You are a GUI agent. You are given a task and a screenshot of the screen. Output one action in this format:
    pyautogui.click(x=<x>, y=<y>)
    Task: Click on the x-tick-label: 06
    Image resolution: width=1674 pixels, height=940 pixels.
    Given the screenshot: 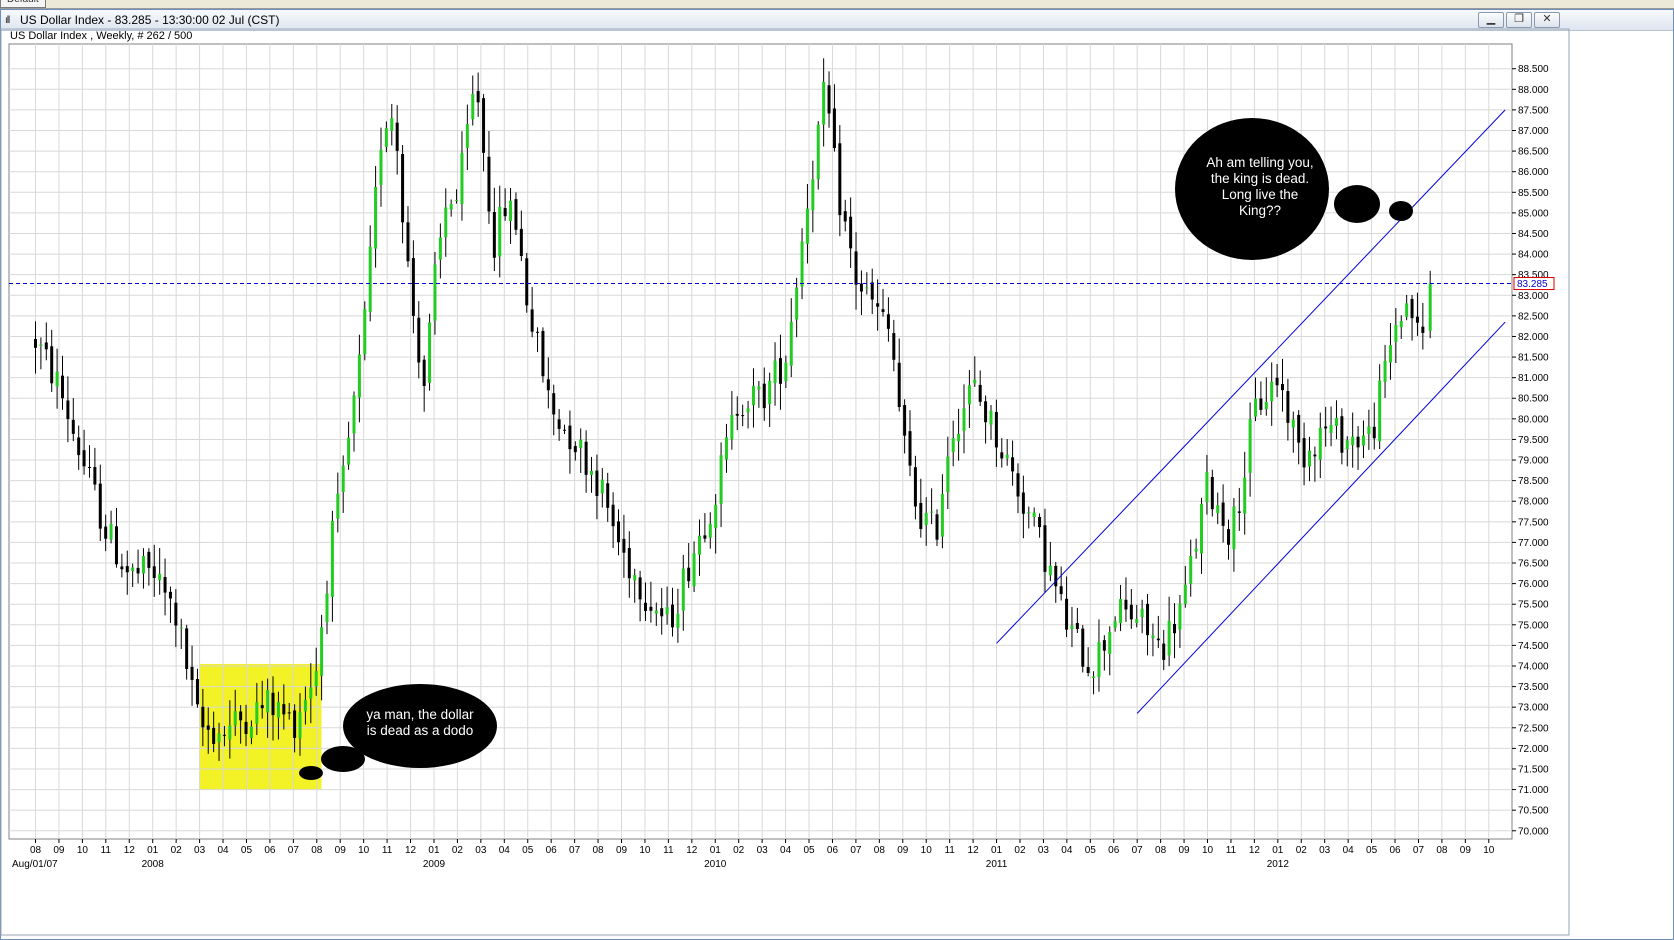 What is the action you would take?
    pyautogui.click(x=1395, y=850)
    